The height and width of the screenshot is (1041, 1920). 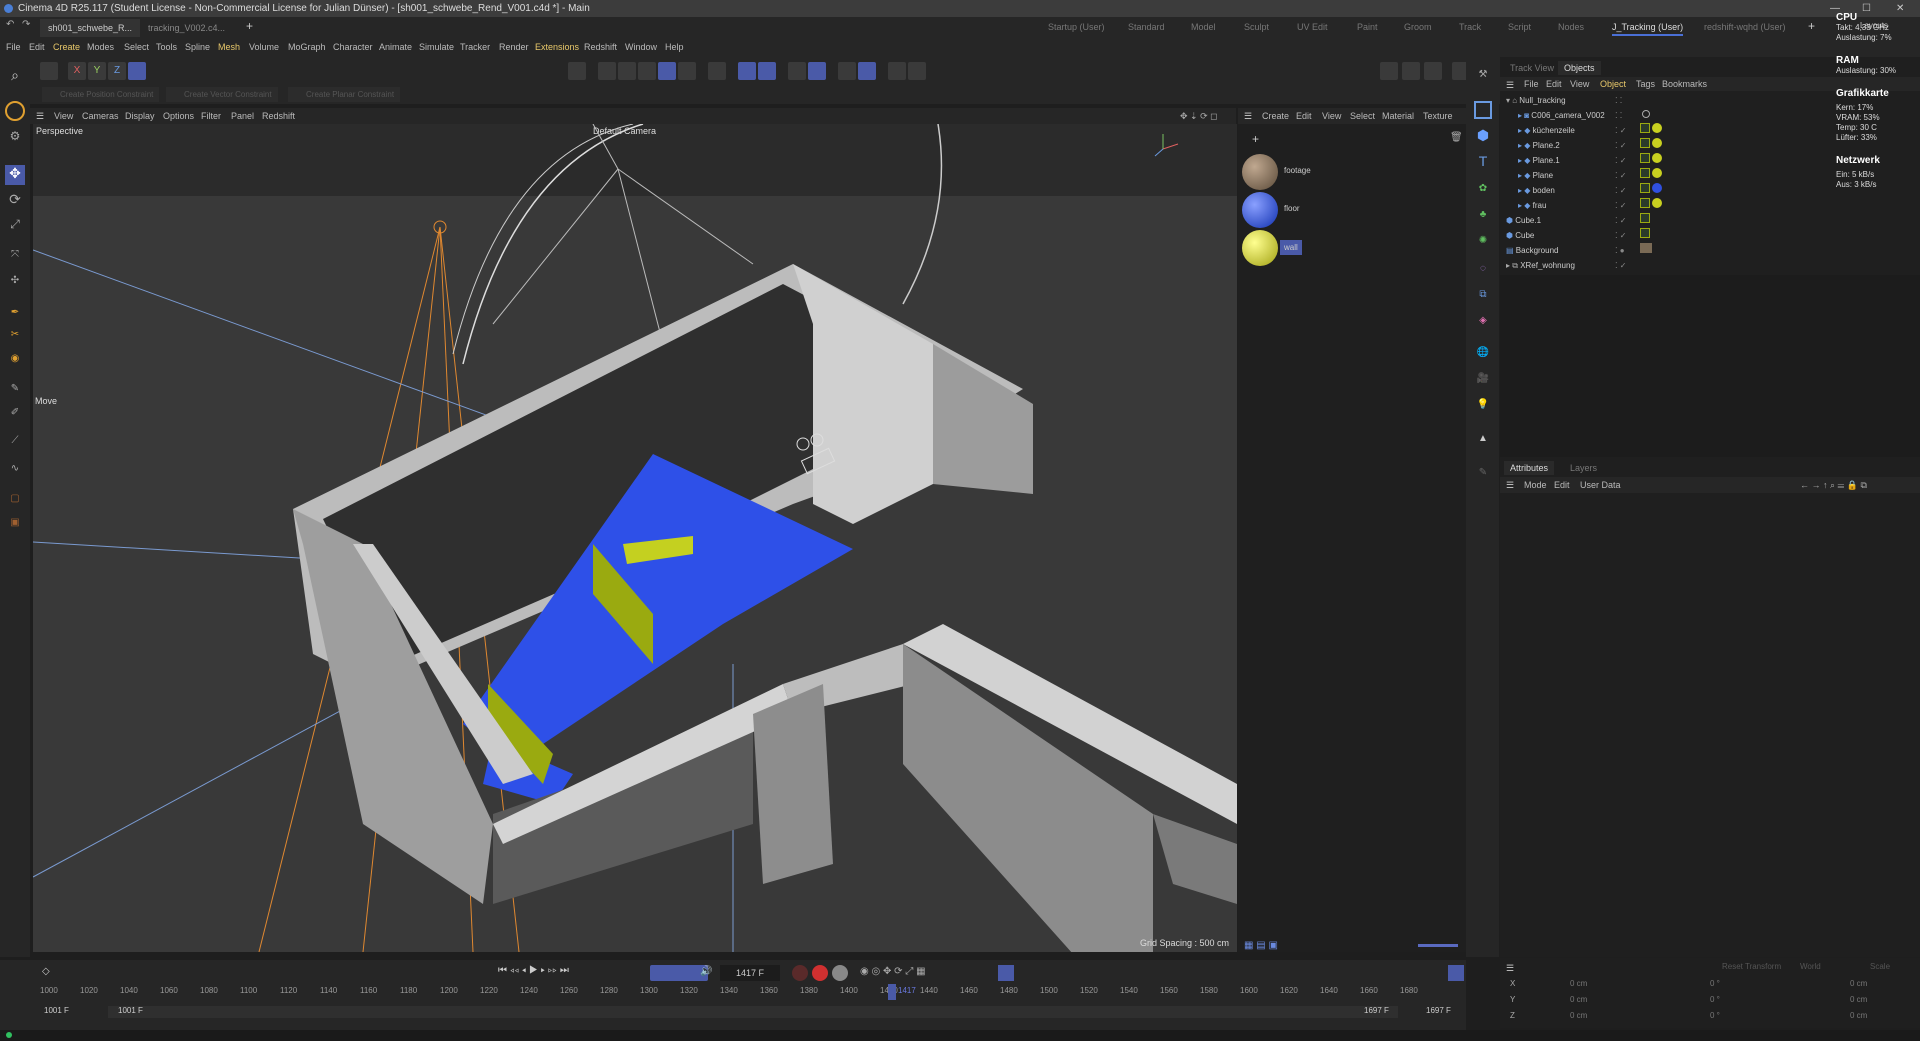 I want to click on loop-icon: ∿, so click(x=15, y=473).